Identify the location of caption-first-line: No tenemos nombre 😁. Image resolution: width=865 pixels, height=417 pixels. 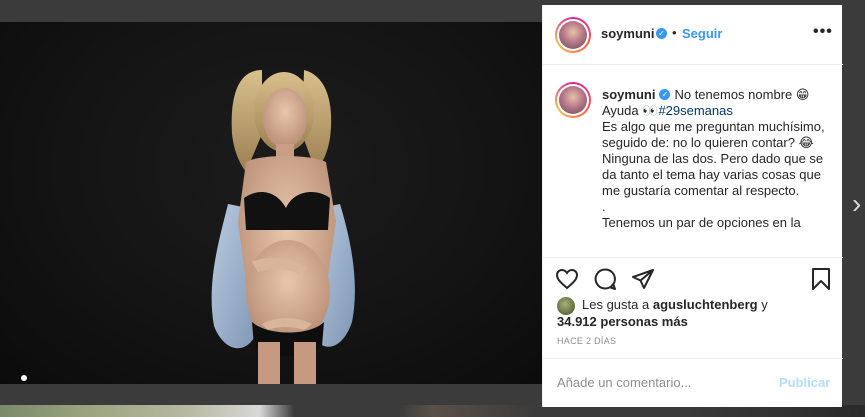
(742, 94).